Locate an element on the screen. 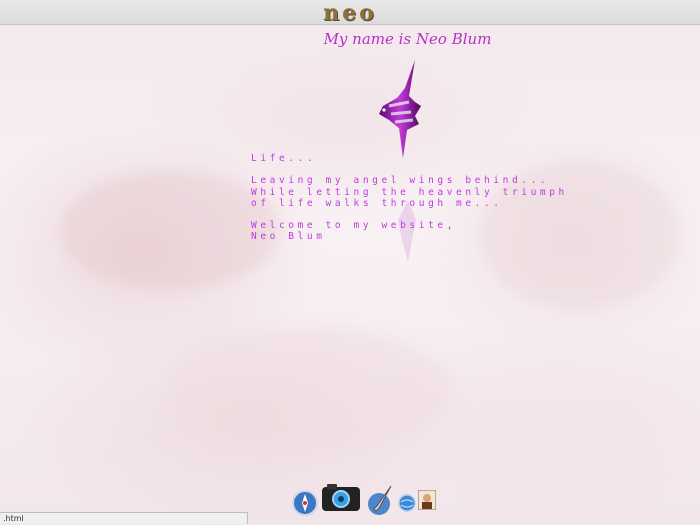 The image size is (700, 525). page-subtitle: My name is Neo Blum is located at coordinates (407, 39).